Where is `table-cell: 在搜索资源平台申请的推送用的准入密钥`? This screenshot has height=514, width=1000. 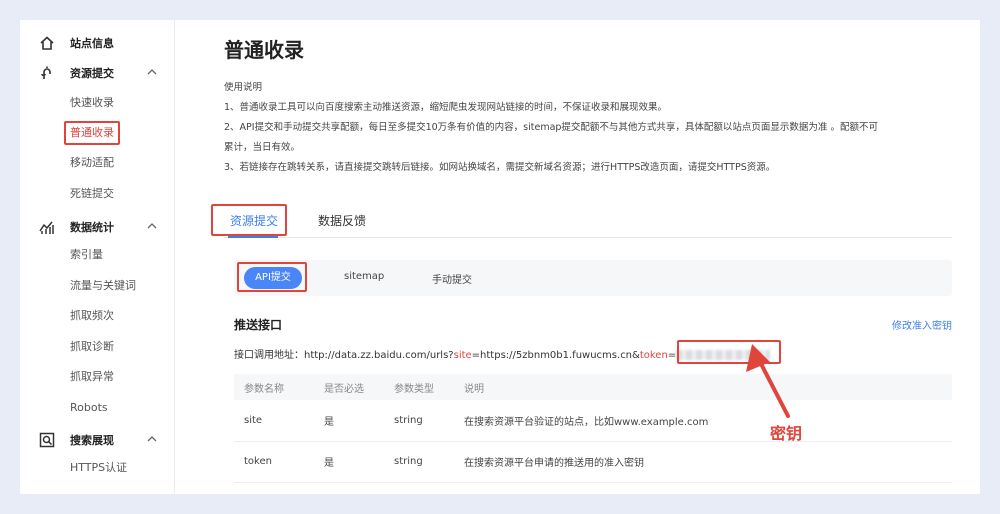 table-cell: 在搜索资源平台申请的推送用的准入密钥 is located at coordinates (554, 463).